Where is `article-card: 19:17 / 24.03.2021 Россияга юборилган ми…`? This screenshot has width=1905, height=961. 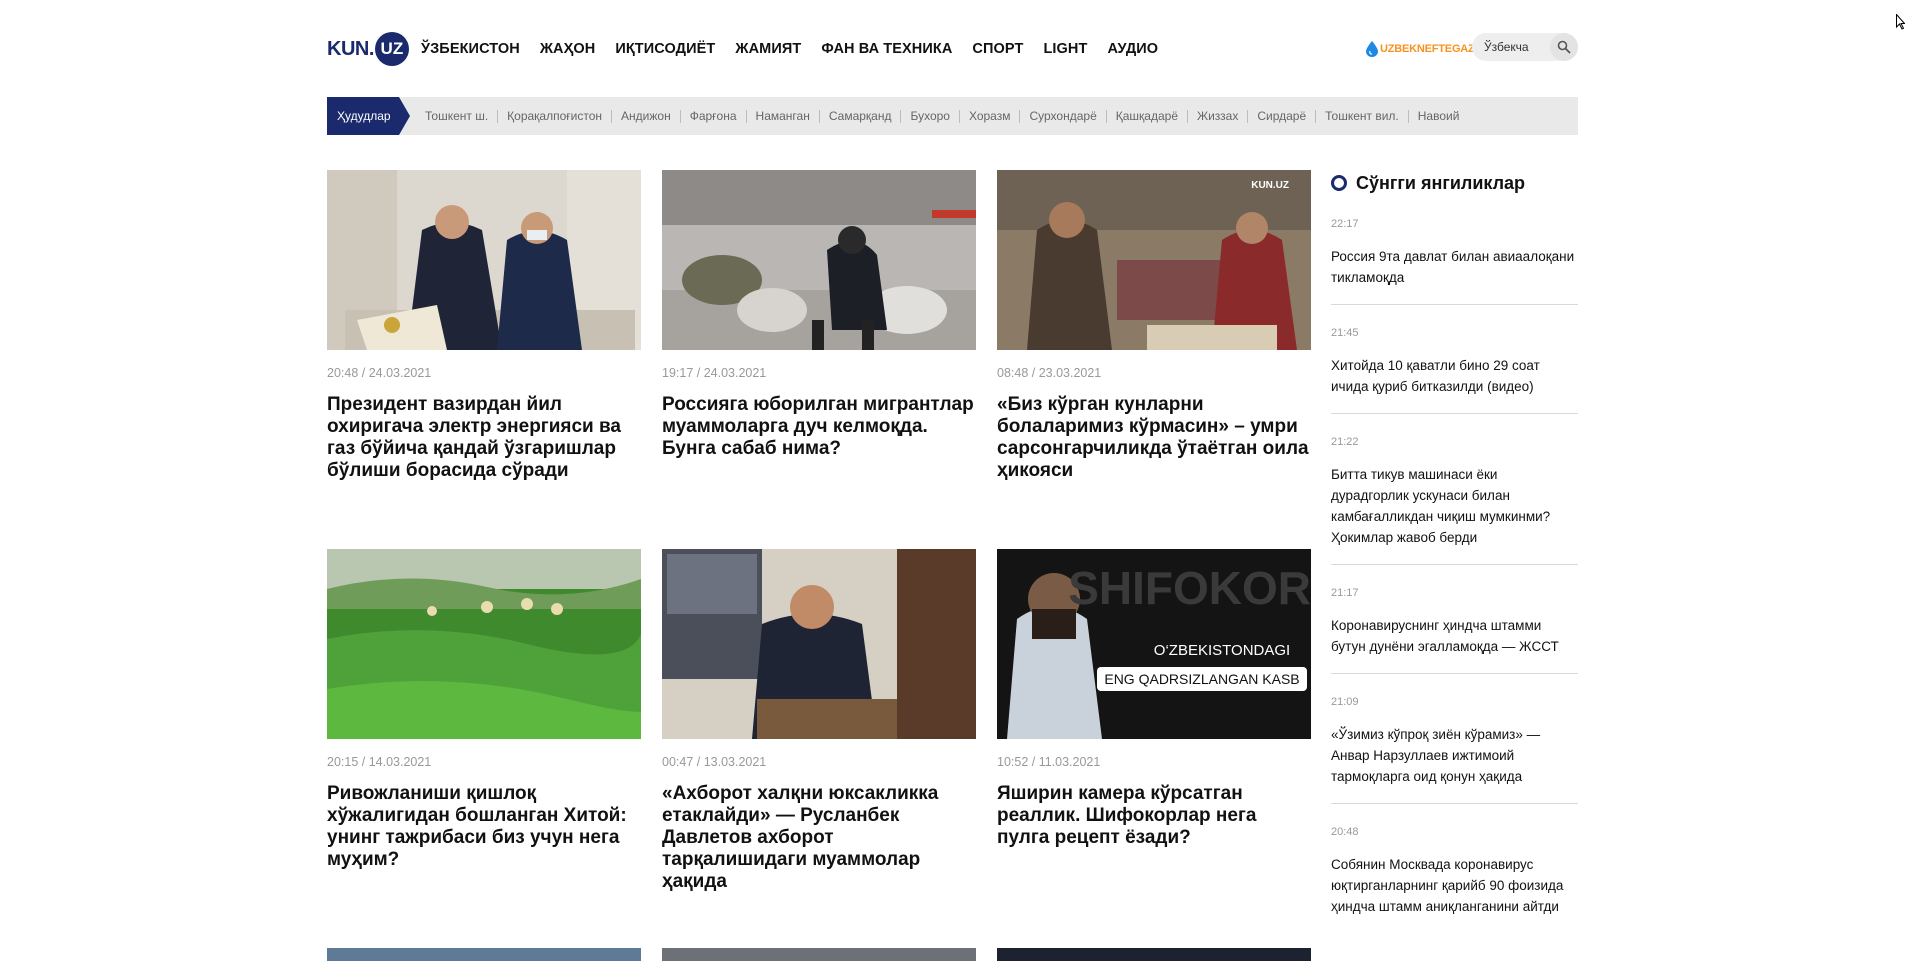 article-card: 19:17 / 24.03.2021 Россияга юборилган ми… is located at coordinates (819, 315).